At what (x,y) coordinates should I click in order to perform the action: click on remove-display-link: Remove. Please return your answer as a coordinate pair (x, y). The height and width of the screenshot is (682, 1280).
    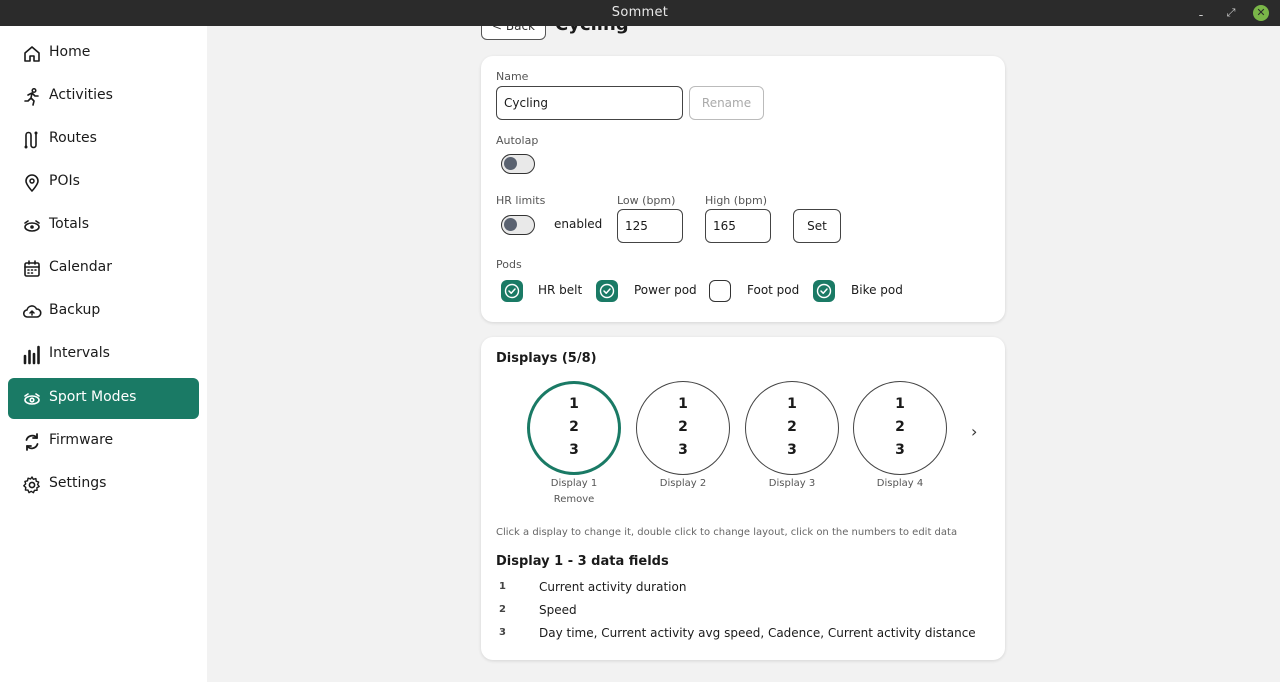
    Looking at the image, I should click on (574, 499).